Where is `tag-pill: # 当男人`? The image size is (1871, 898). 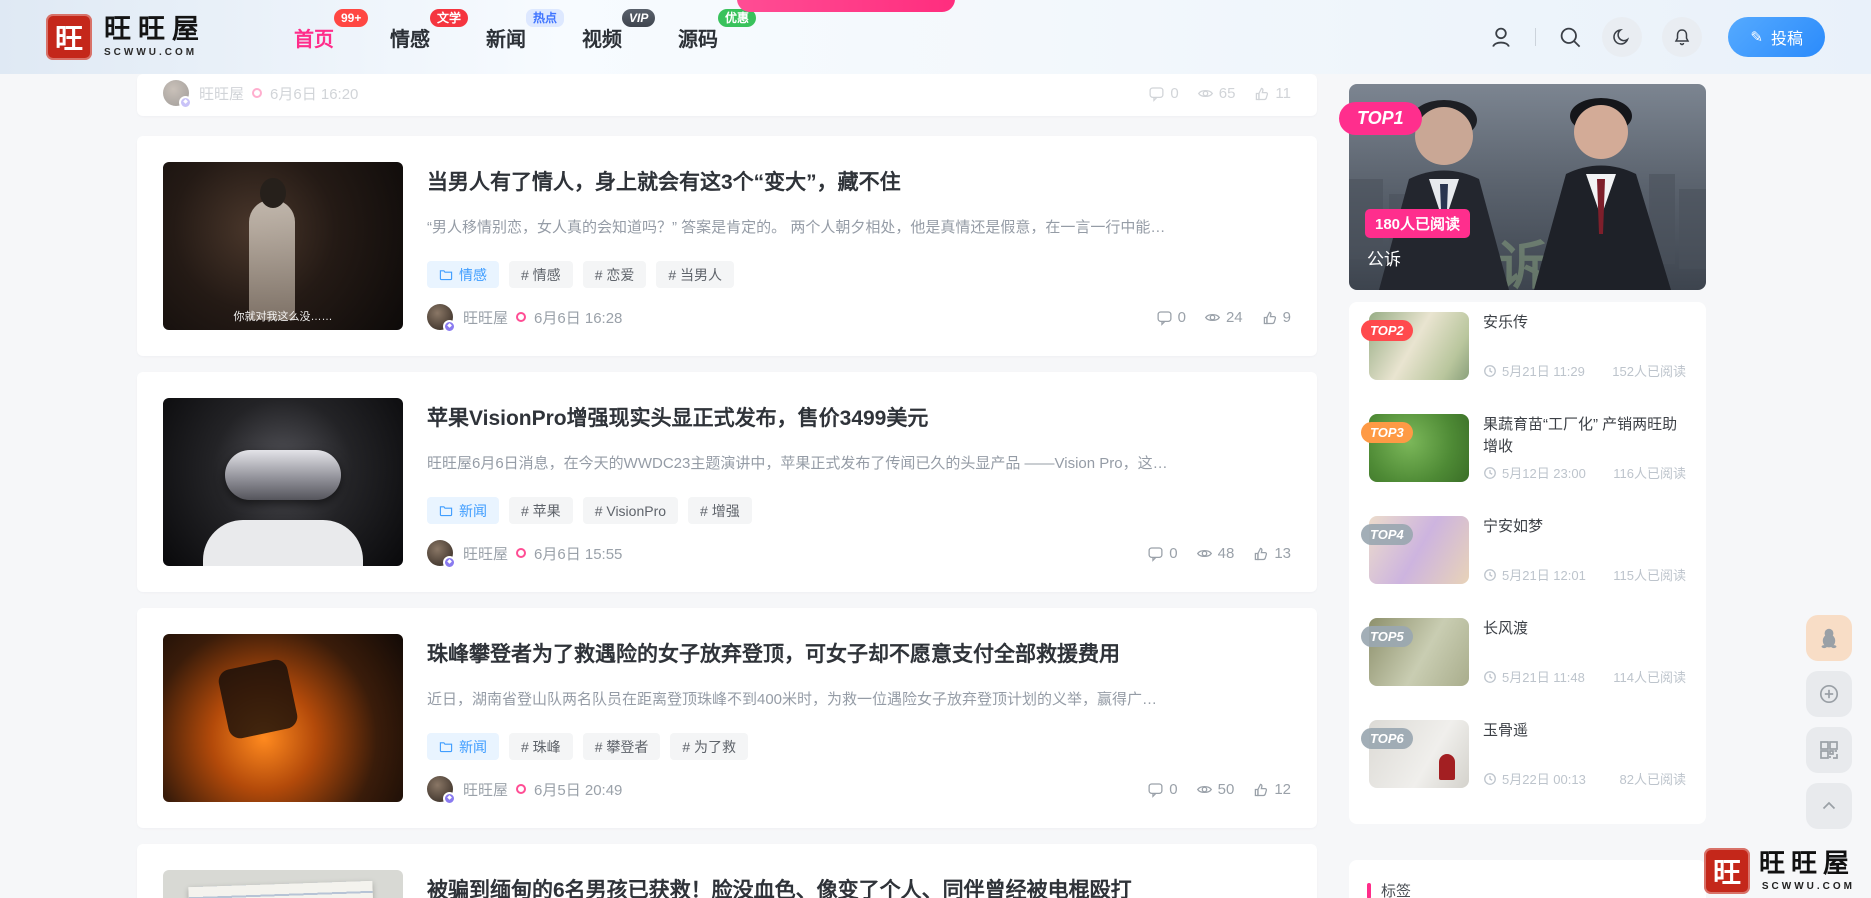
tag-pill: # 当男人 is located at coordinates (695, 274).